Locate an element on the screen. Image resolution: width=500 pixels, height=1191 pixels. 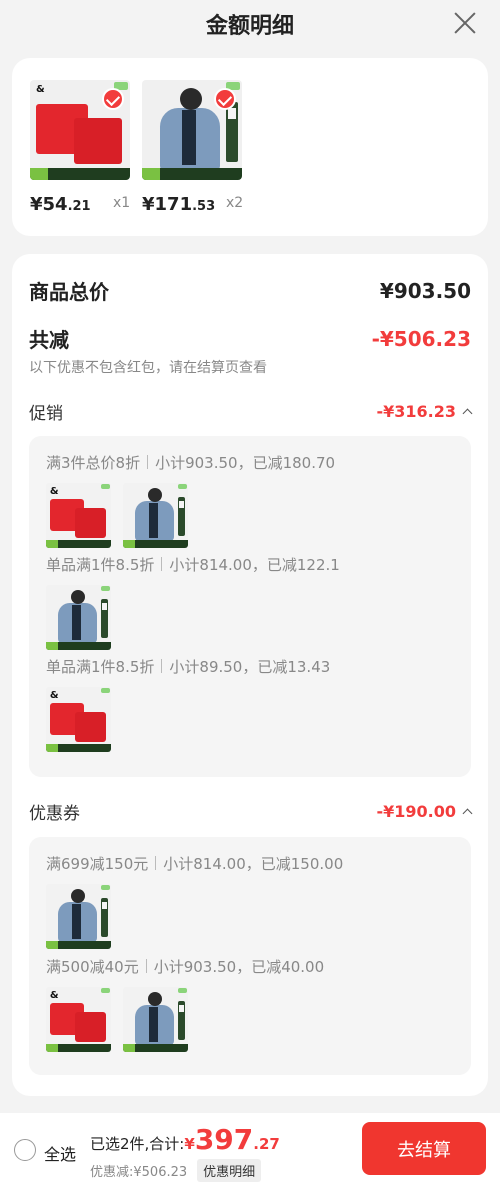
coupon-rule: 满699减150元 小计814.00，已减150.00 is located at coordinates (195, 864).